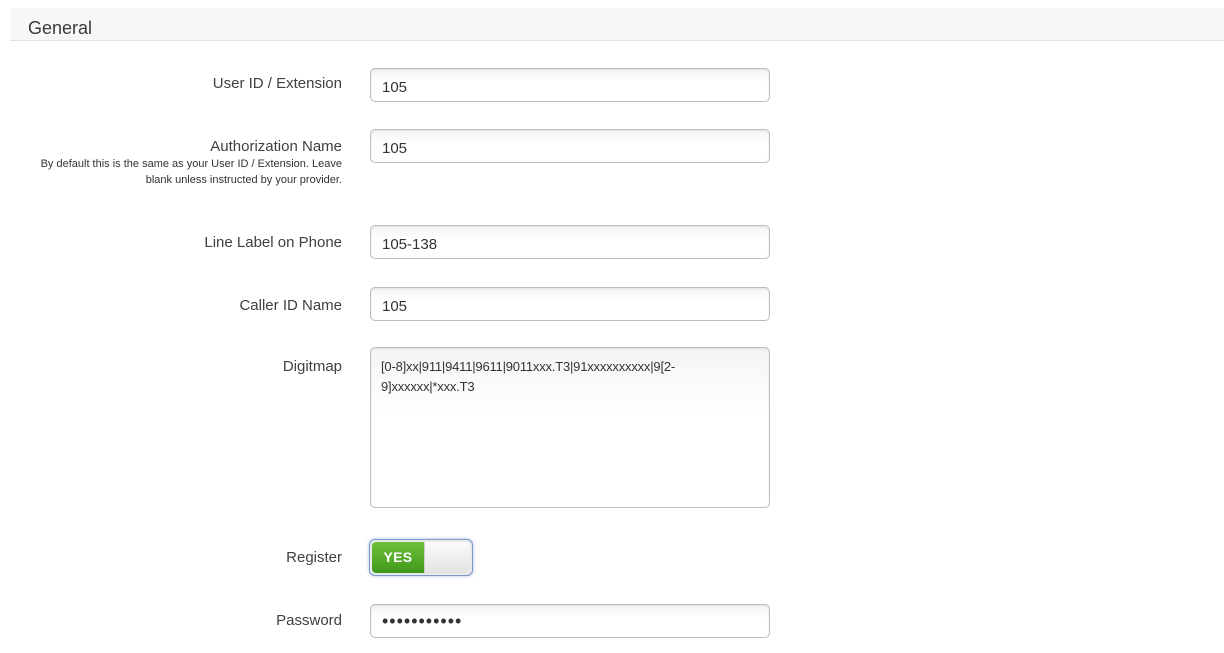 The width and height of the screenshot is (1224, 653). What do you see at coordinates (290, 305) in the screenshot?
I see `caller-id-label: Caller ID Name` at bounding box center [290, 305].